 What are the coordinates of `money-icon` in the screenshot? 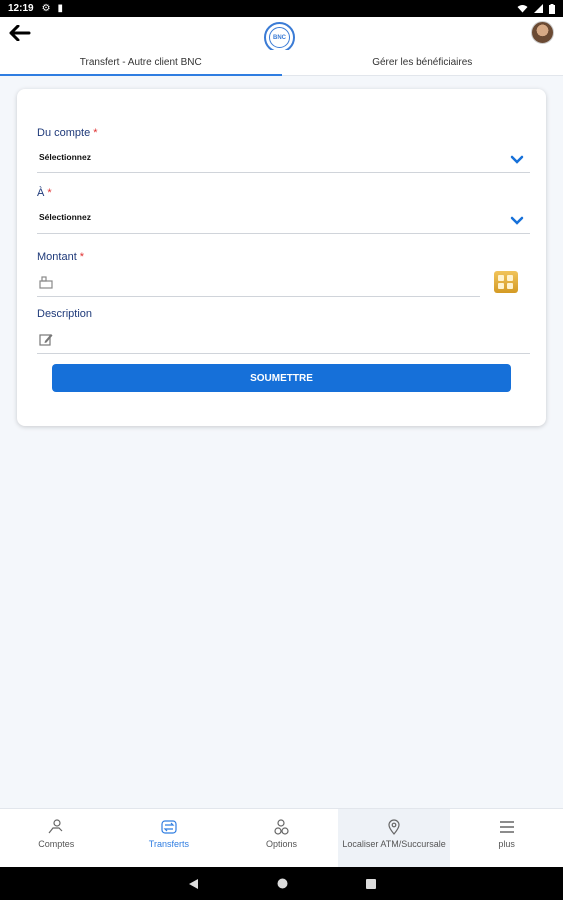 It's located at (46, 282).